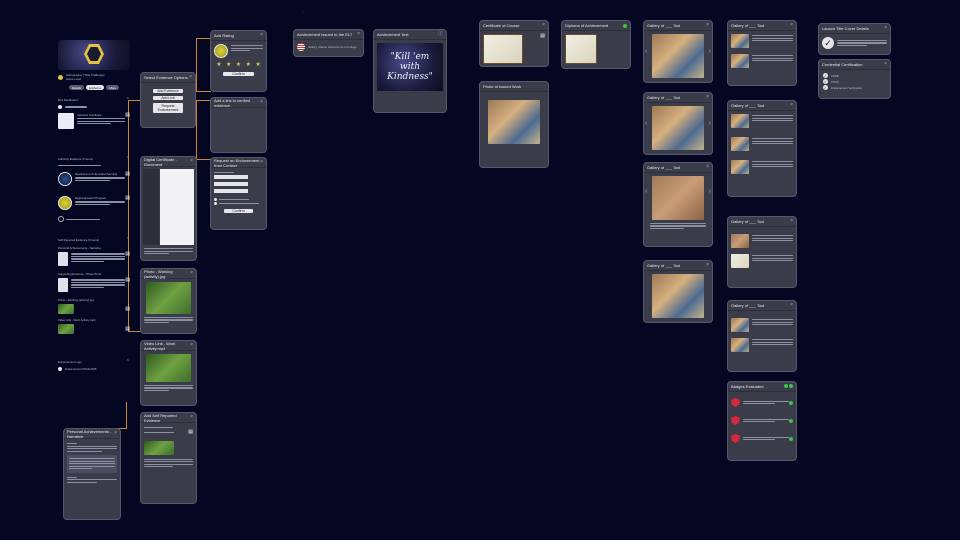 The width and height of the screenshot is (960, 540). I want to click on status-icon, so click(60, 369).